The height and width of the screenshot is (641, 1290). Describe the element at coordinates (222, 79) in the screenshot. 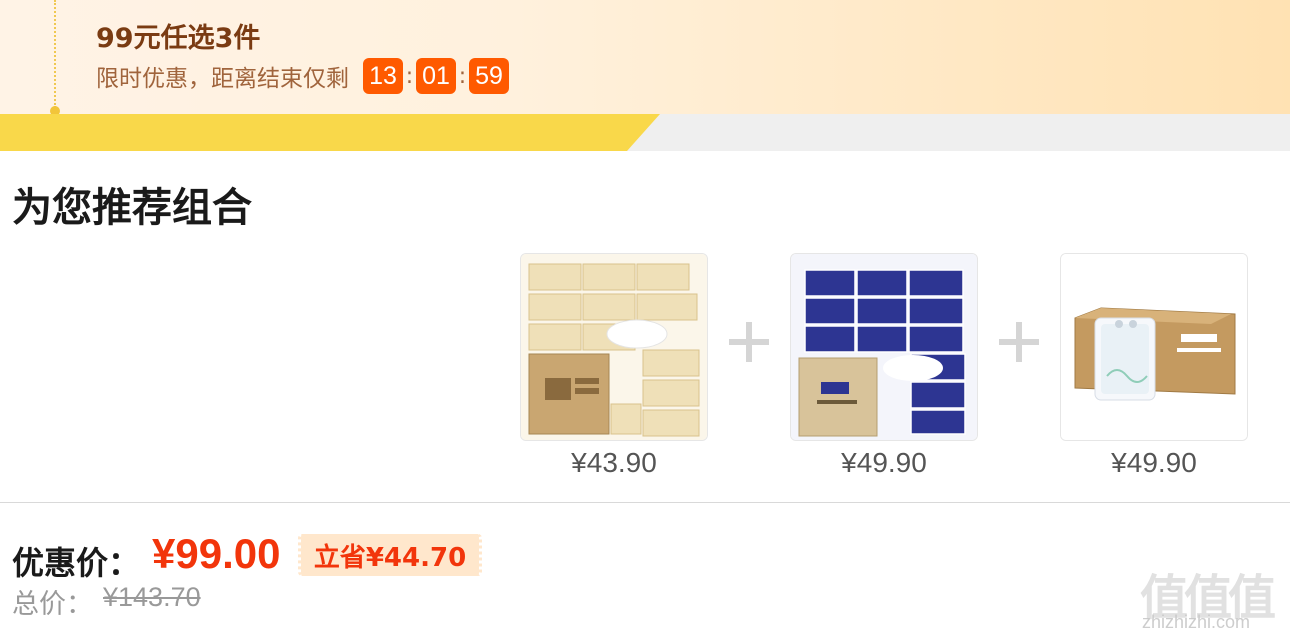

I see `promo-subtitle: 限时优惠，距离结束仅剩` at that location.